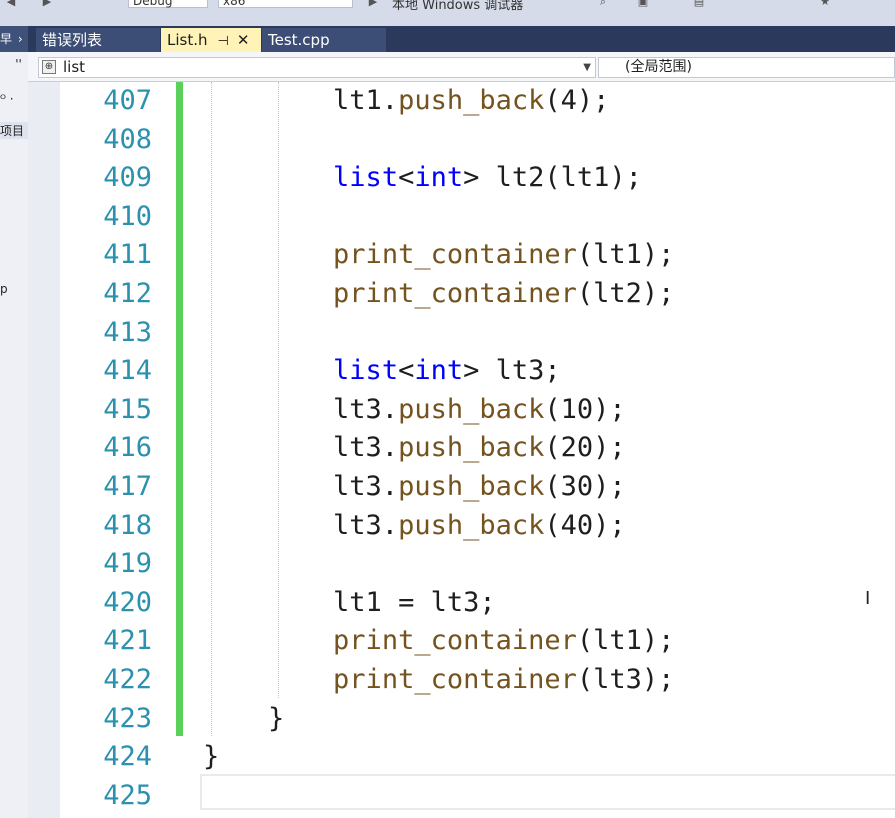  I want to click on line-number: 410, so click(127, 216).